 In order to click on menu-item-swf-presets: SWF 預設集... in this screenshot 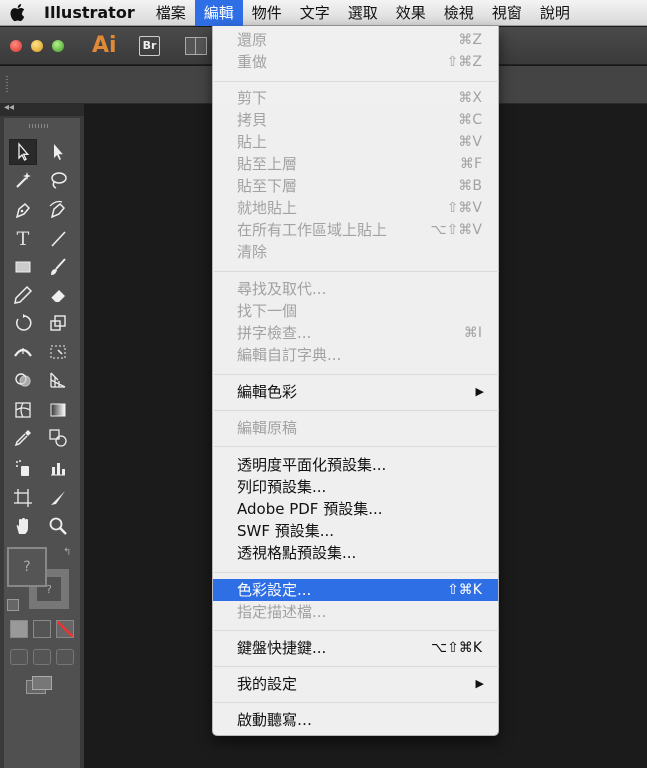, I will do `click(355, 531)`.